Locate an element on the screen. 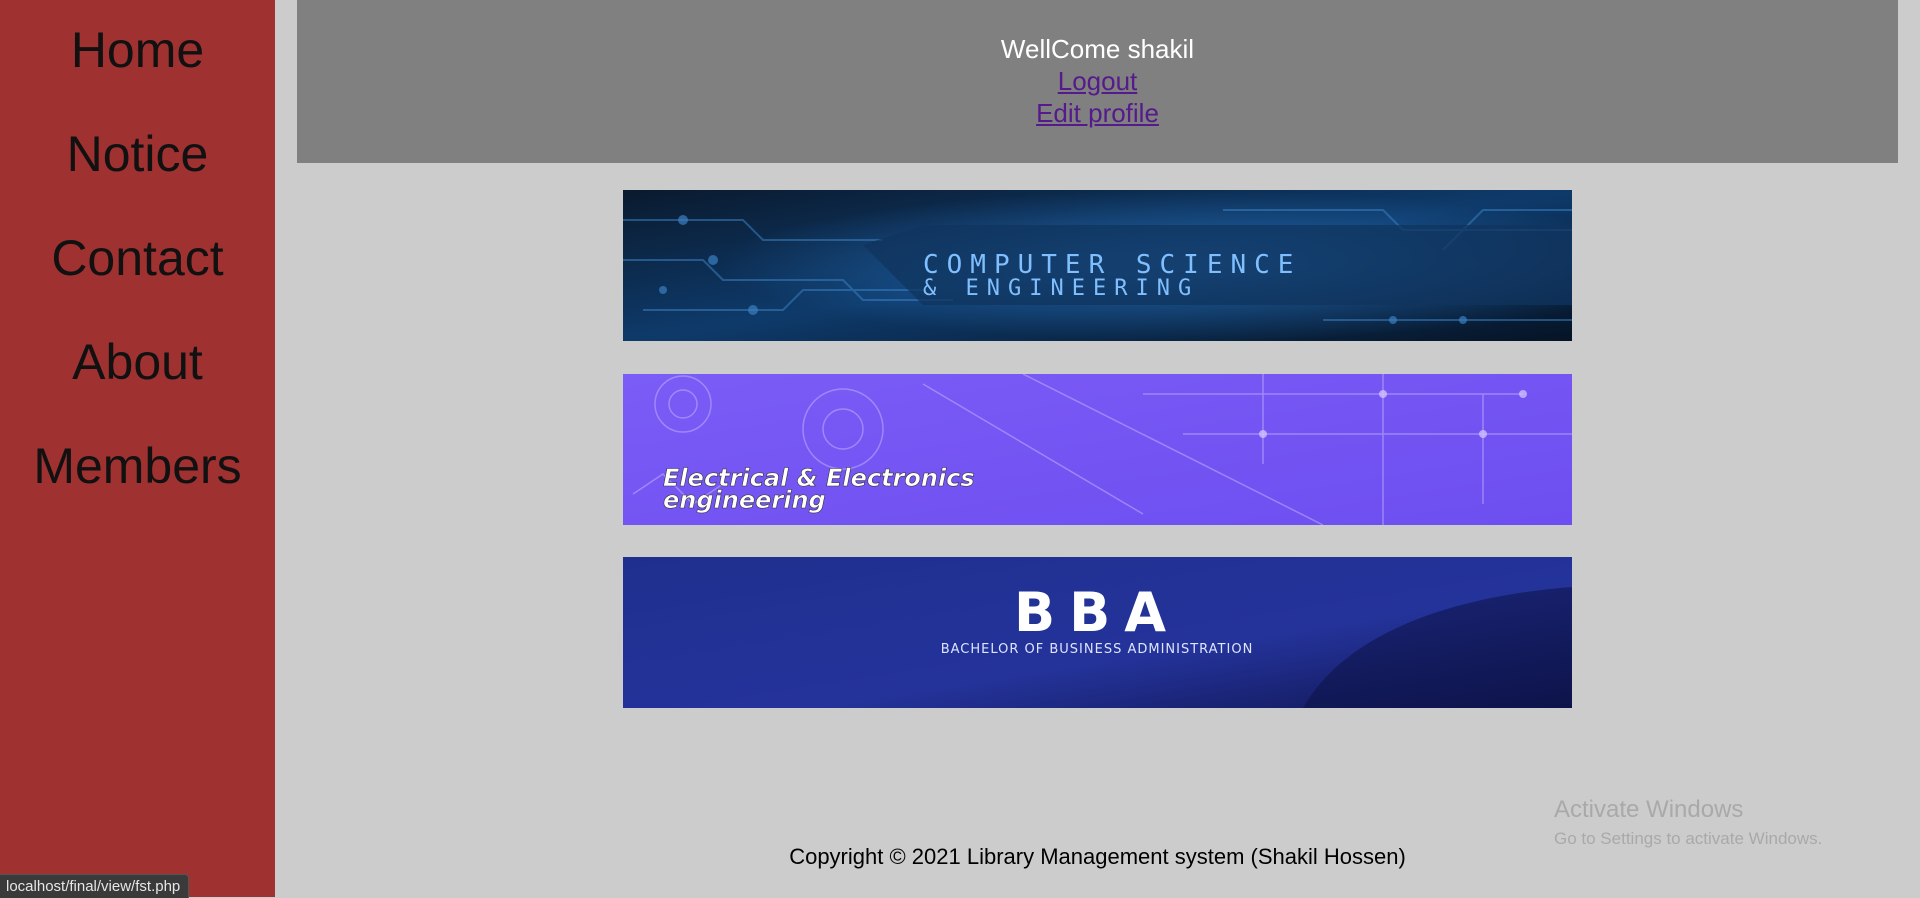 Image resolution: width=1920 pixels, height=898 pixels. cse-banner-link: COMPUTER SCIENCE & ENGINEERING is located at coordinates (1097, 265).